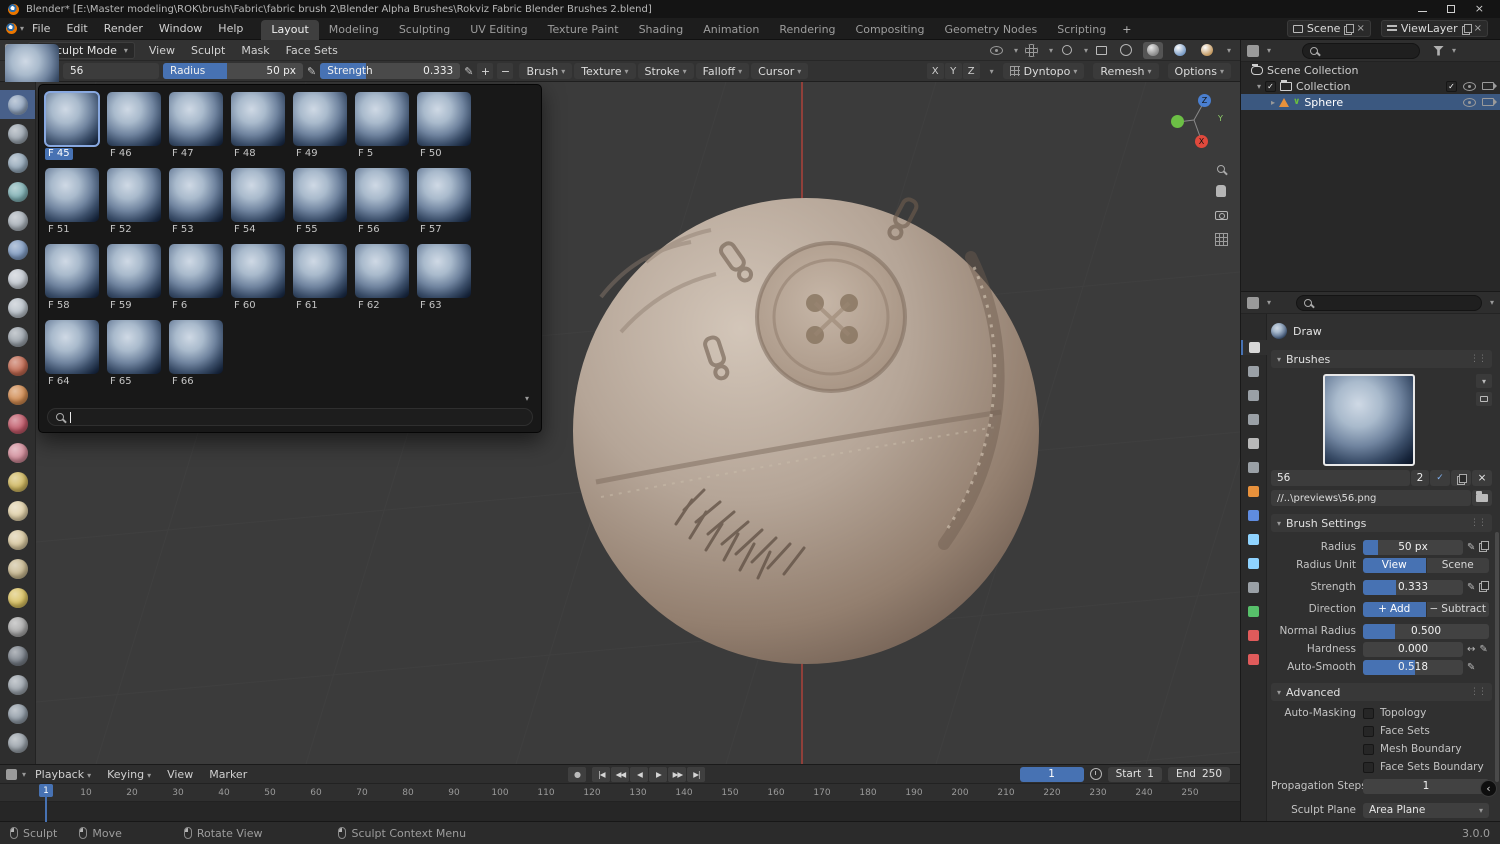 This screenshot has height=844, width=1500. Describe the element at coordinates (17, 539) in the screenshot. I see `tool-grab` at that location.